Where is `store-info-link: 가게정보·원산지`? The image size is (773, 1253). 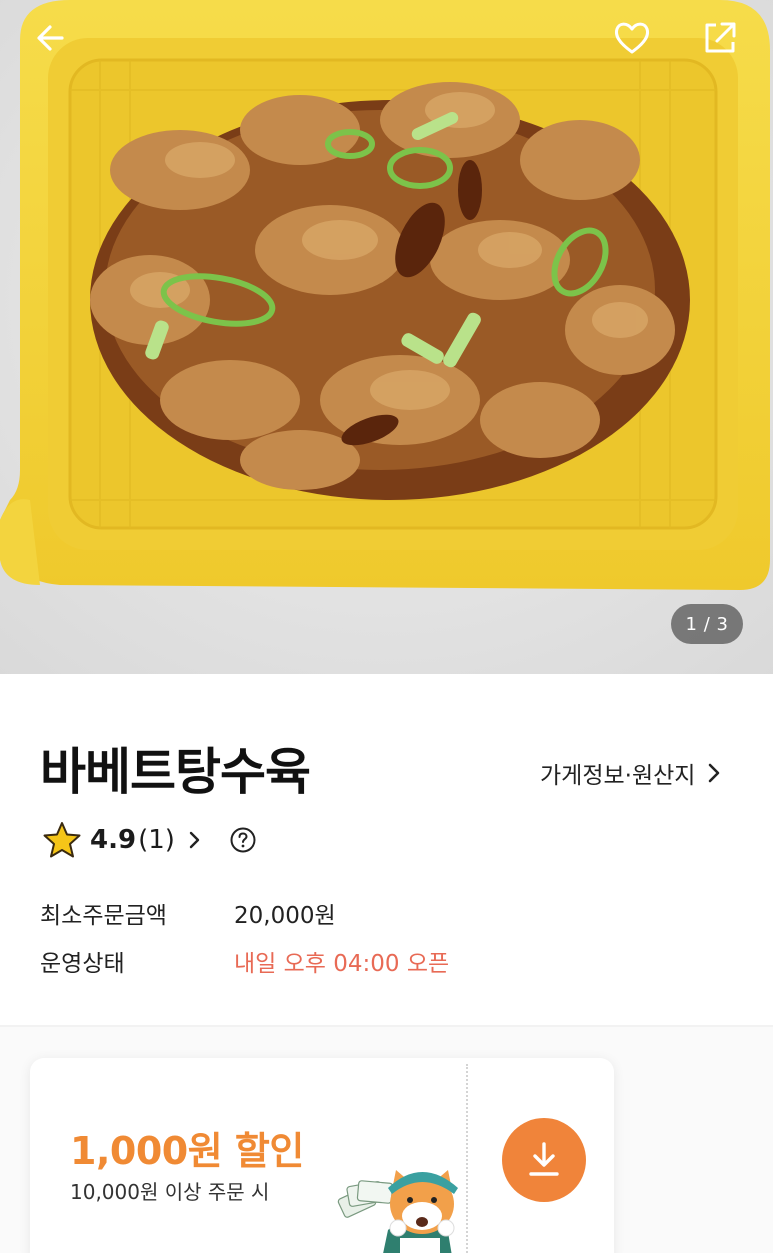 store-info-link: 가게정보·원산지 is located at coordinates (630, 773).